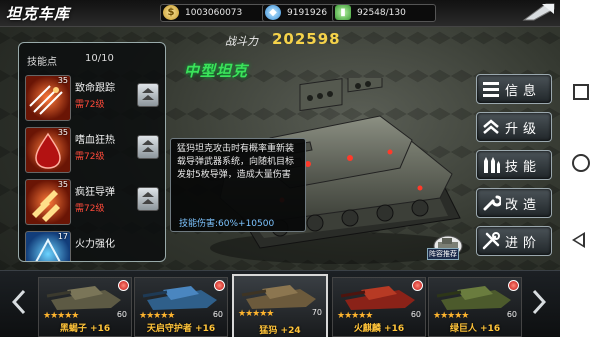 The image size is (600, 337). Describe the element at coordinates (48, 202) in the screenshot. I see `missile-barrage-skill-icon: 35` at that location.